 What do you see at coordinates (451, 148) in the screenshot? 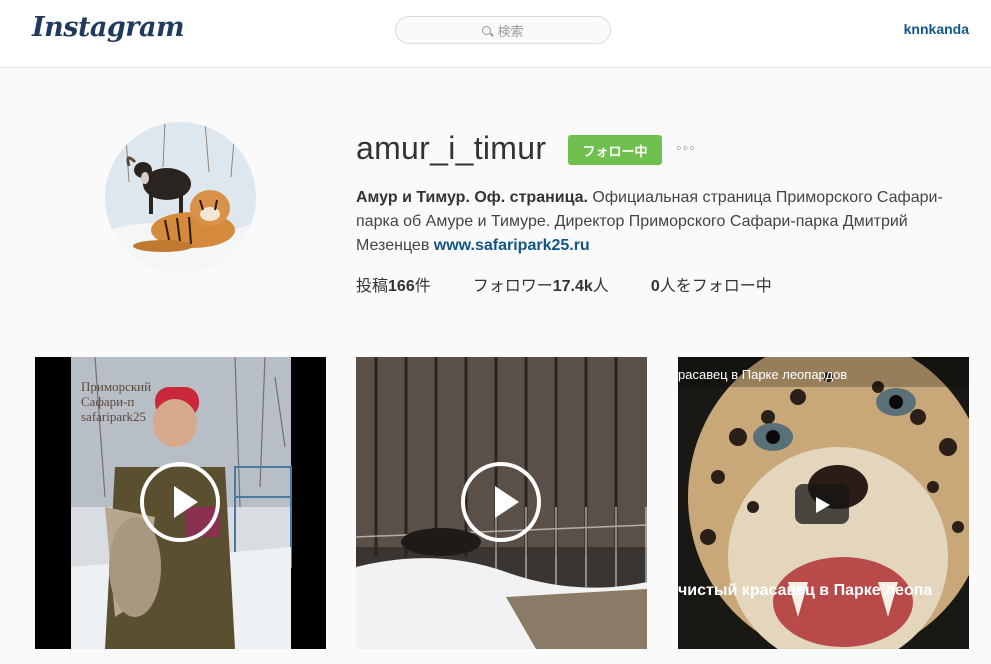
I see `profile-username: amur_i_timur` at bounding box center [451, 148].